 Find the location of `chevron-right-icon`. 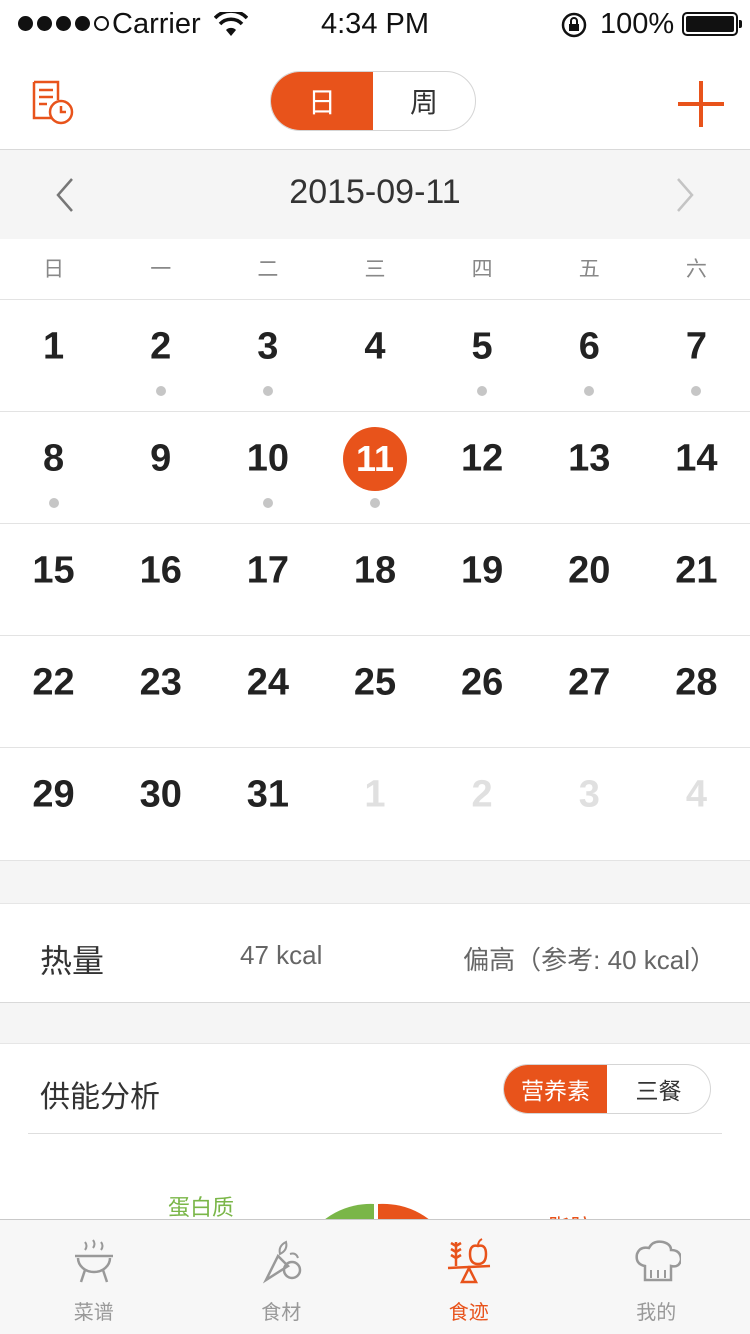

chevron-right-icon is located at coordinates (684, 195).